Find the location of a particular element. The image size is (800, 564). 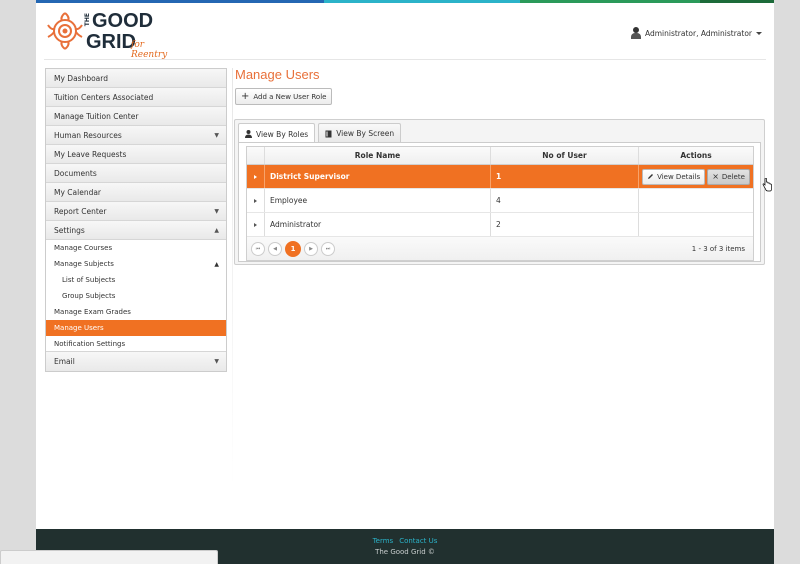

sidebar-subitem-group-subjects: Group Subjects is located at coordinates (136, 296).